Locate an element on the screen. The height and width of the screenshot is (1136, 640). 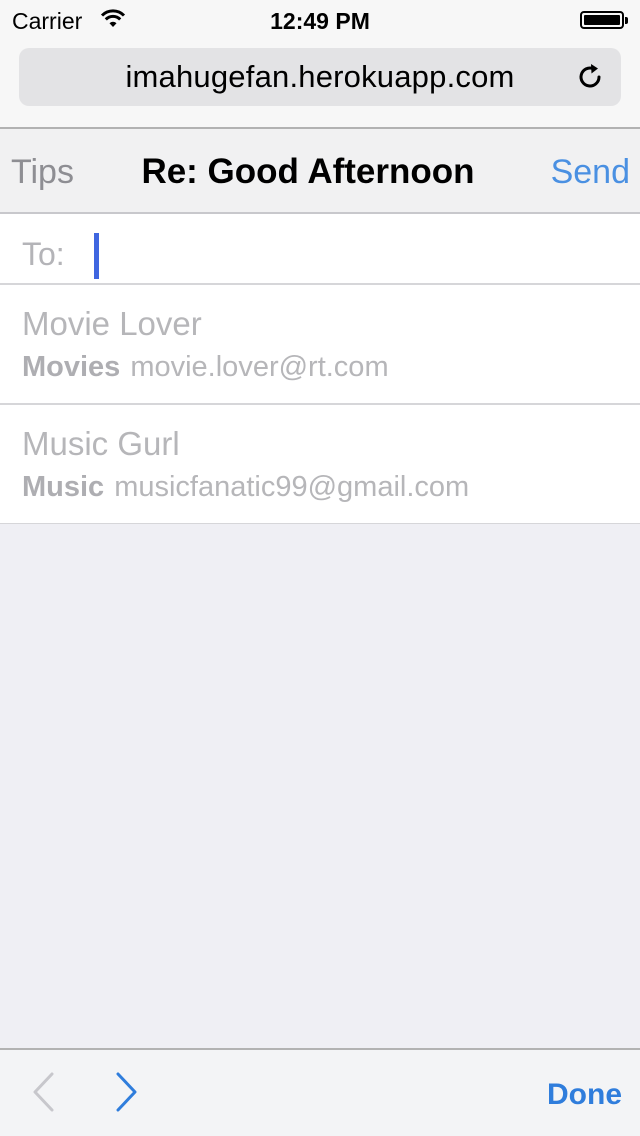
contact-detail: Movies movie.lover@rt.com is located at coordinates (205, 367).